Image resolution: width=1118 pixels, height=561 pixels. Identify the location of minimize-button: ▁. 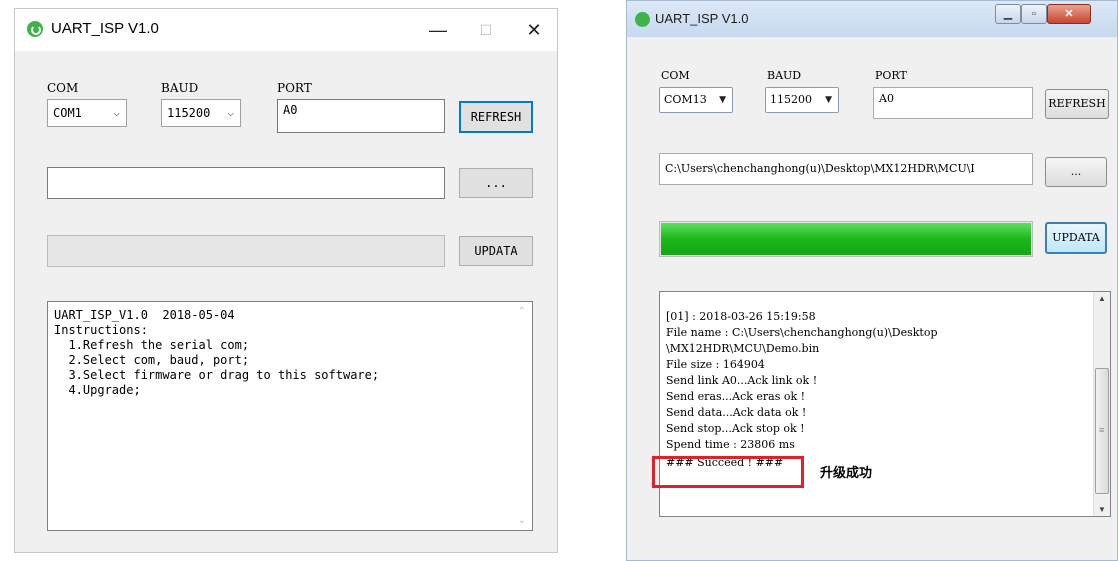
(1008, 14).